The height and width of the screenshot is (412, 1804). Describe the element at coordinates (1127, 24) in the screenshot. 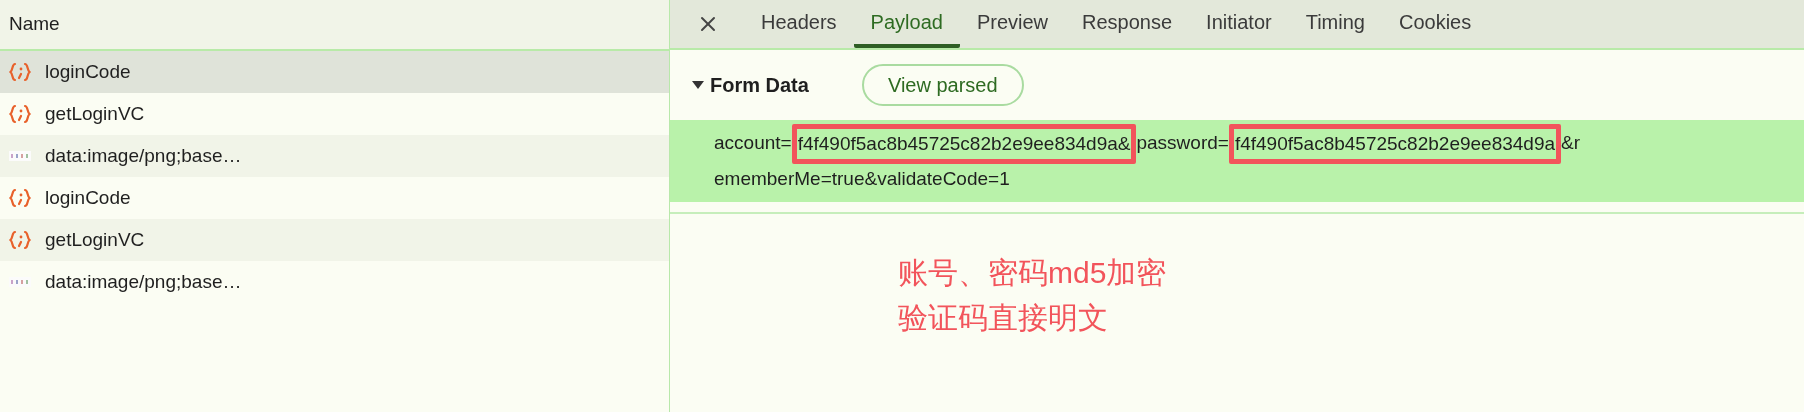

I see `tab: Response` at that location.